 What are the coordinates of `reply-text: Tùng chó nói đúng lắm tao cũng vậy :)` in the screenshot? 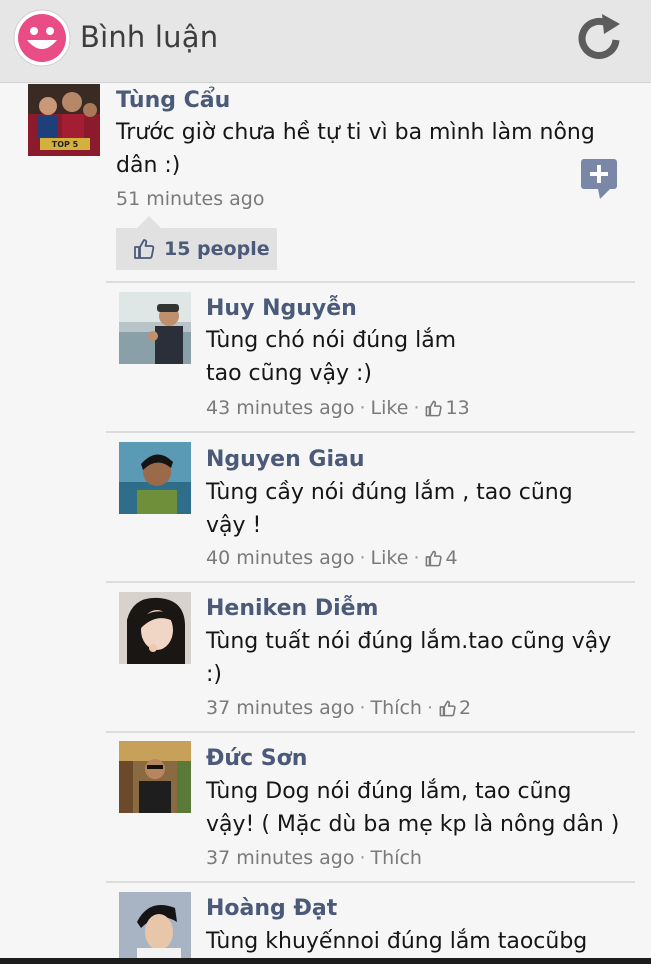 It's located at (331, 357).